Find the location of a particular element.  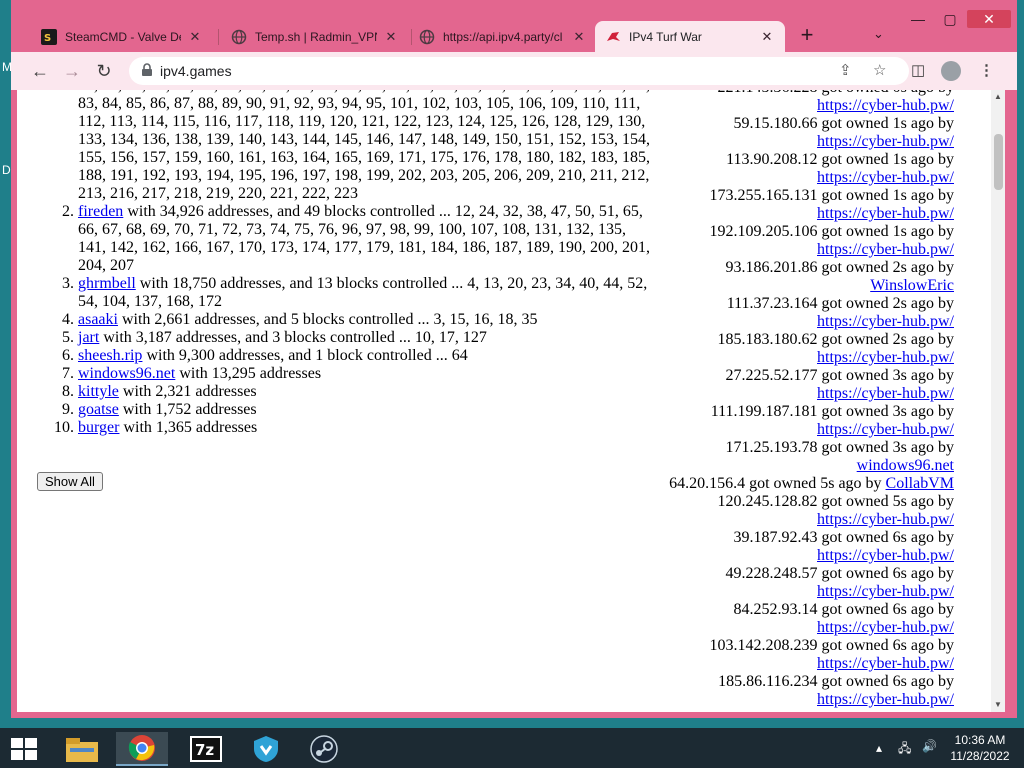

chevron-up-icon: ▴ is located at coordinates (879, 748).